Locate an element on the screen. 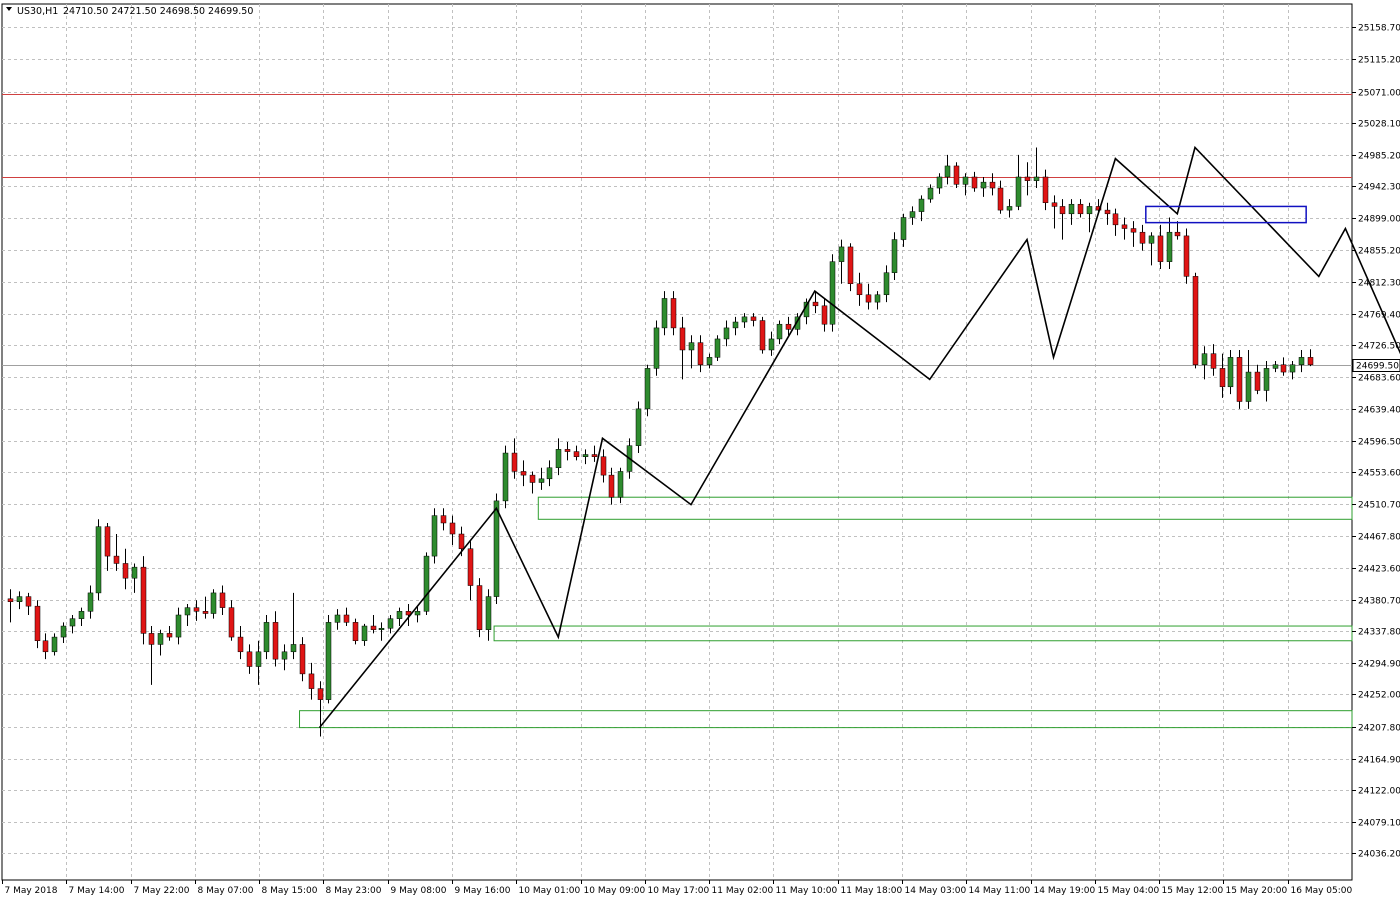 This screenshot has width=1400, height=900. collapse-triangle-icon is located at coordinates (9, 9).